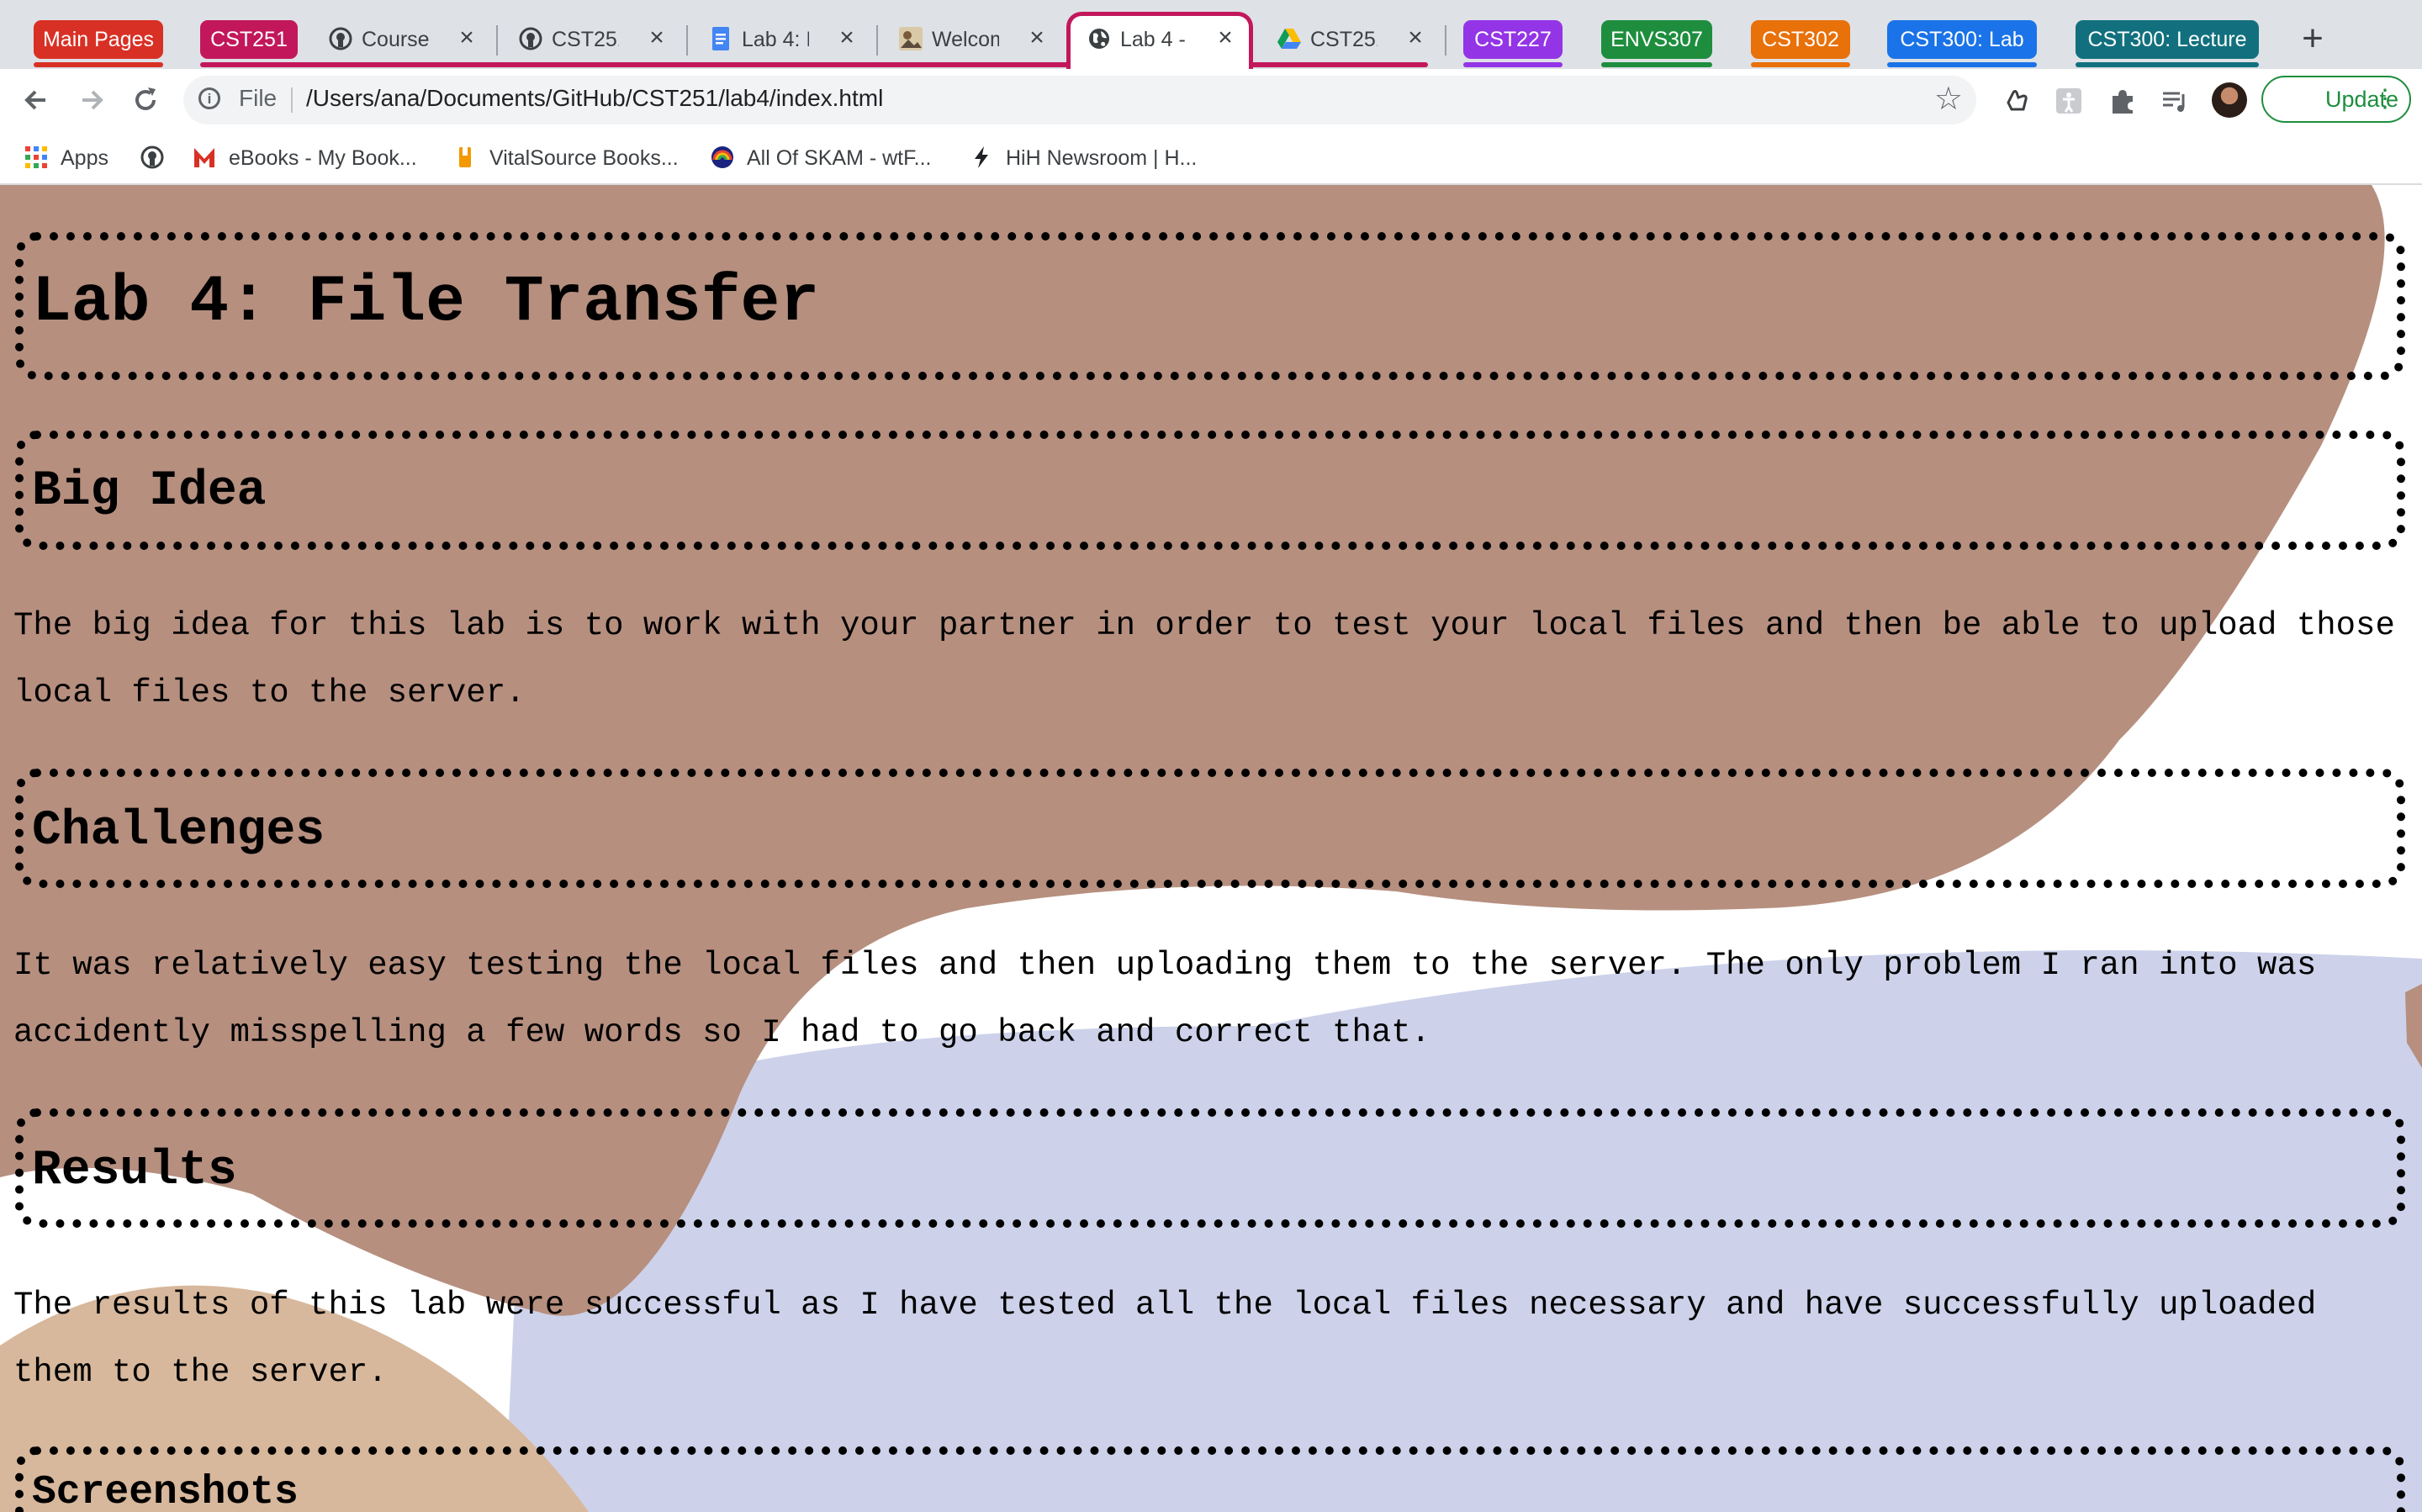 The image size is (2422, 1512). I want to click on extensions-puzzle-icon, so click(2122, 101).